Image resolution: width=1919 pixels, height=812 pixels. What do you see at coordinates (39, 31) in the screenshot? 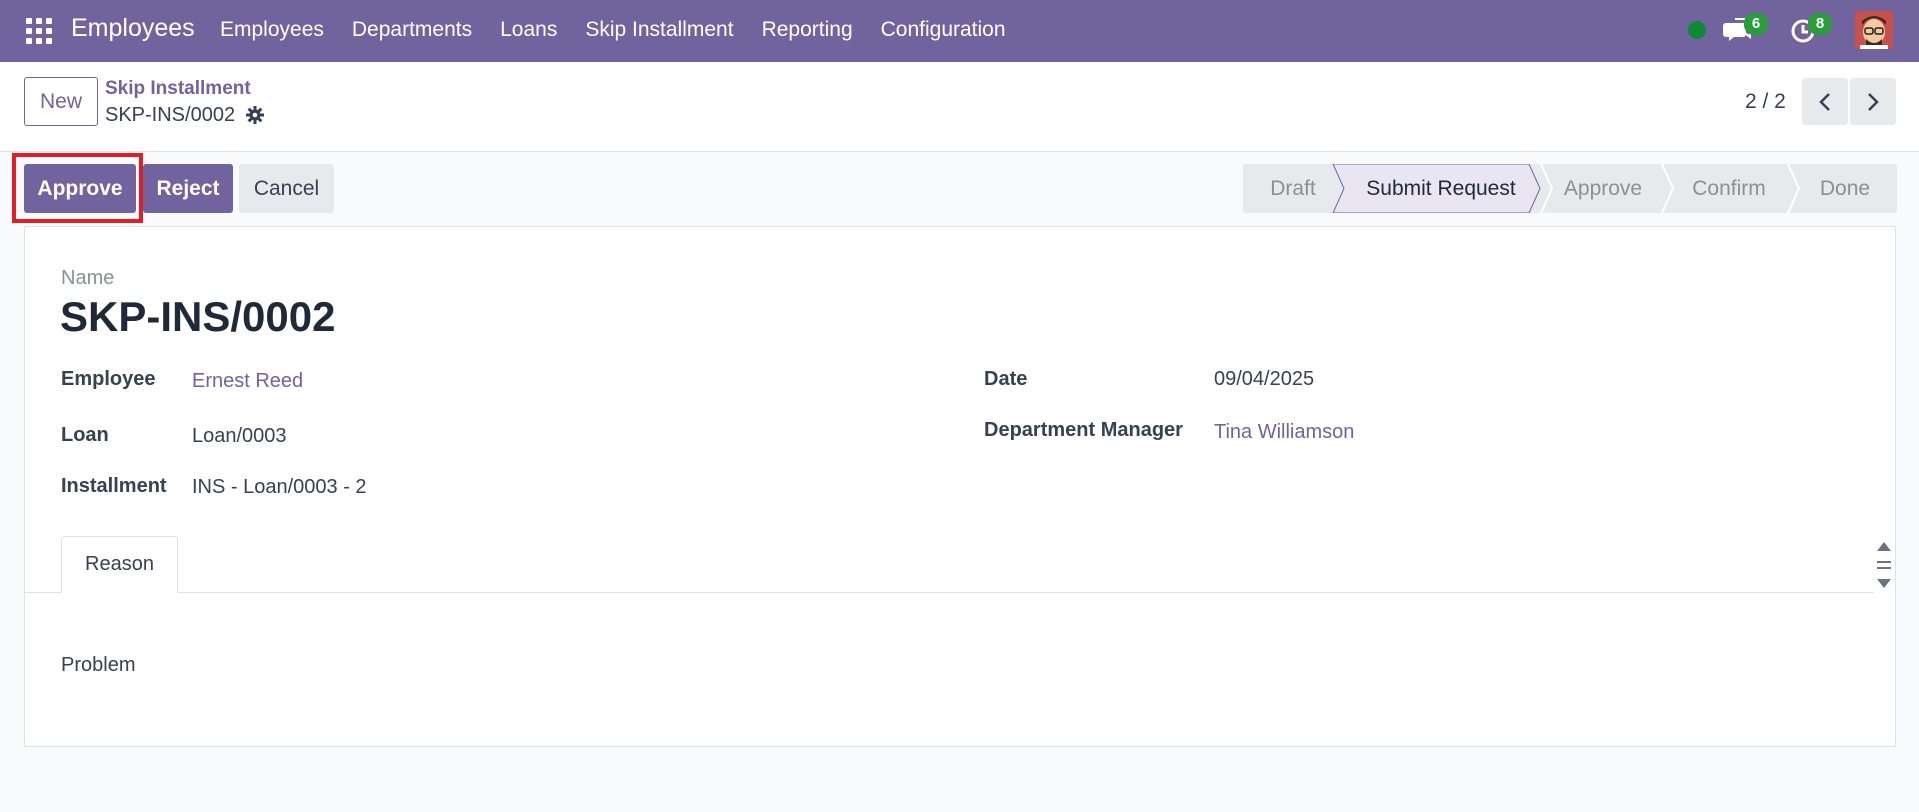
I see `apps-grid-icon` at bounding box center [39, 31].